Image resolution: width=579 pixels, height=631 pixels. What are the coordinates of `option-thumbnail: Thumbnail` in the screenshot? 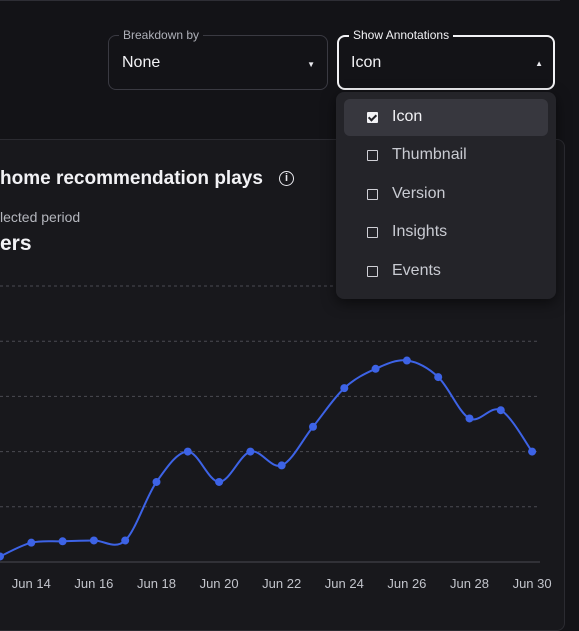 It's located at (446, 155).